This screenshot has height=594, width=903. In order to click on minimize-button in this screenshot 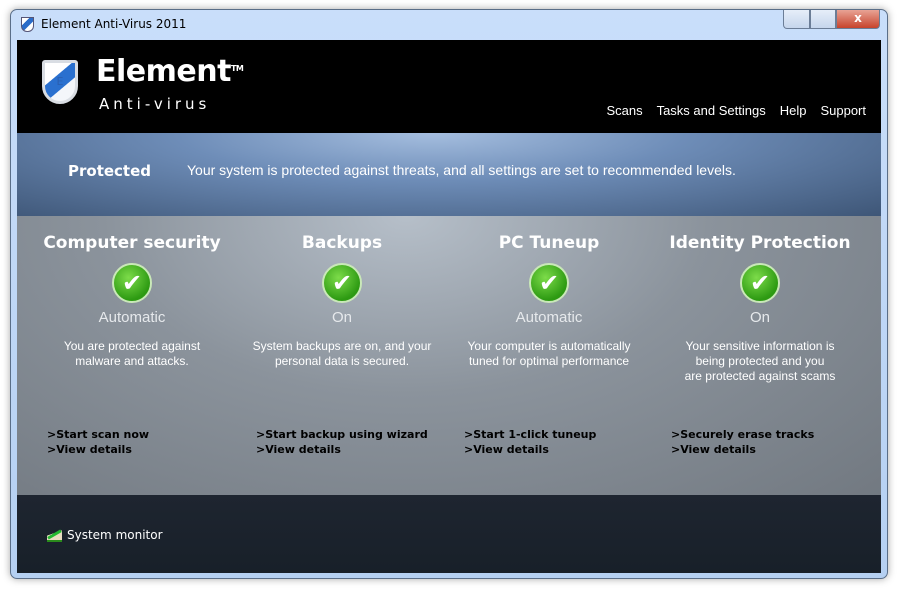, I will do `click(796, 19)`.